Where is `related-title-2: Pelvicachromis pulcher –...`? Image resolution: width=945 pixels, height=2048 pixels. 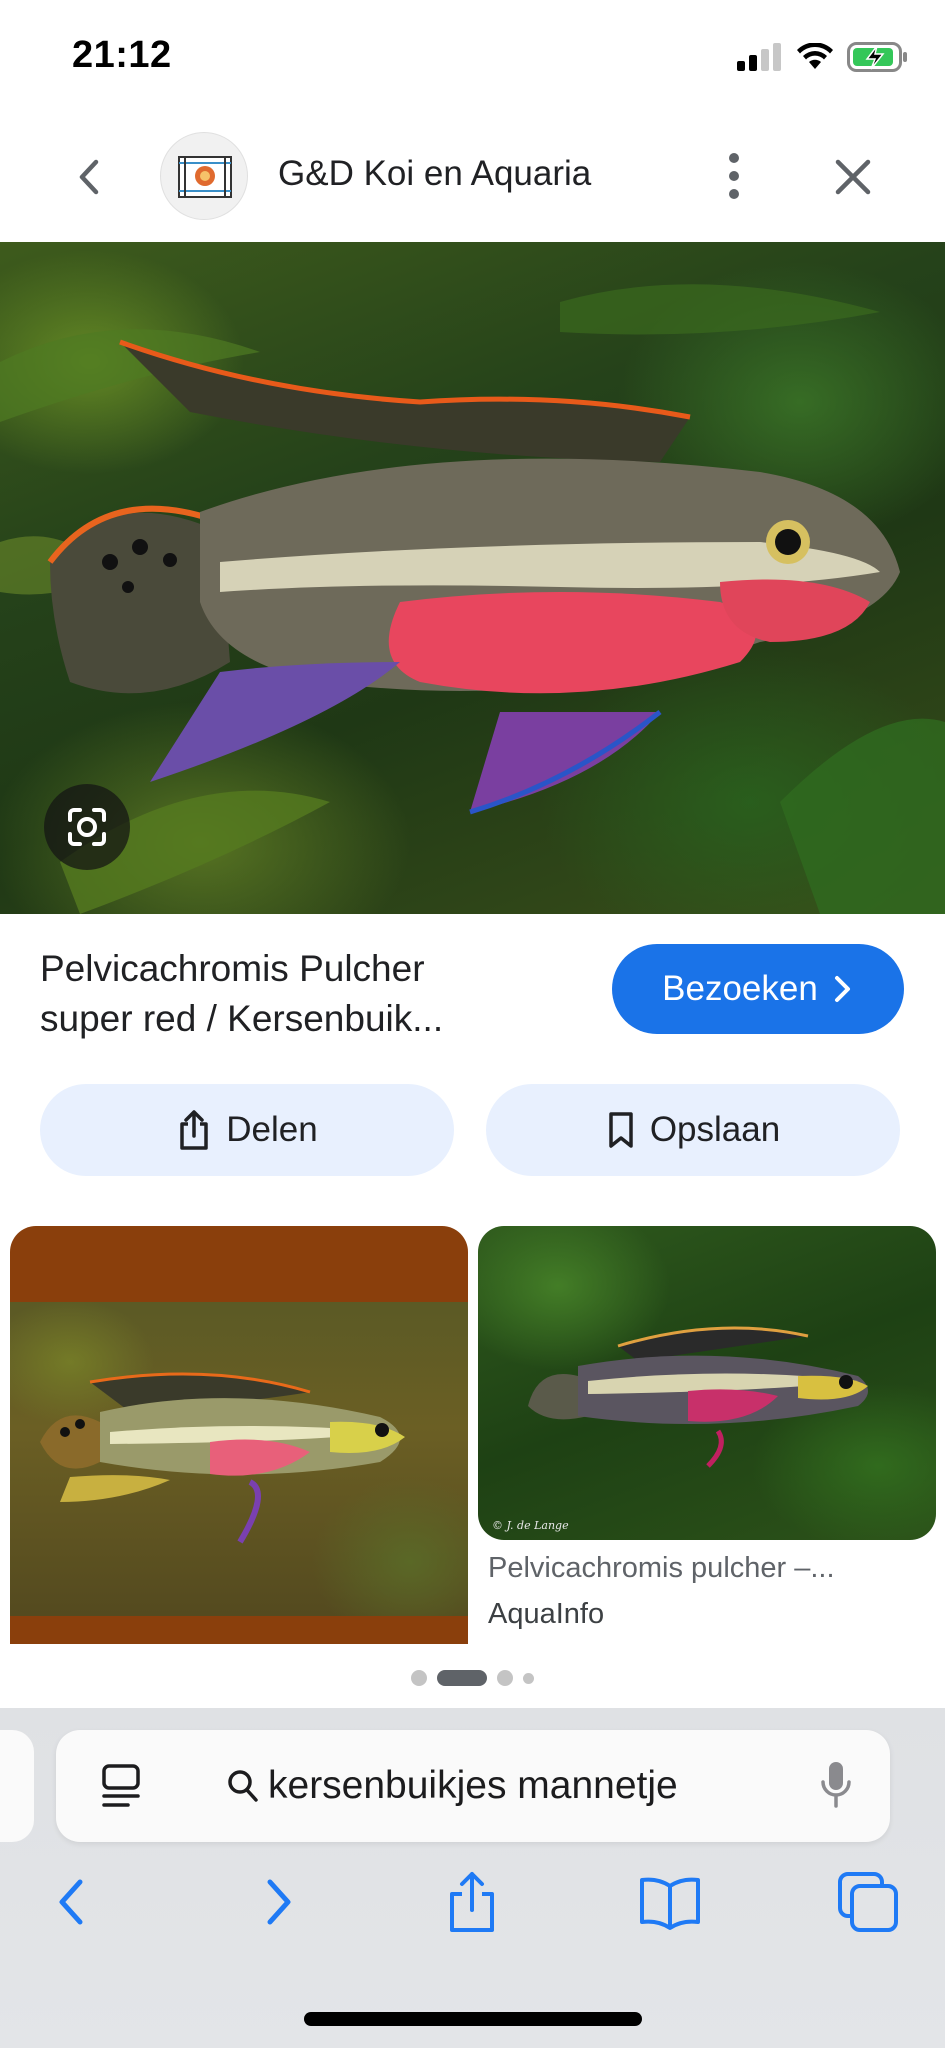 related-title-2: Pelvicachromis pulcher –... is located at coordinates (661, 1568).